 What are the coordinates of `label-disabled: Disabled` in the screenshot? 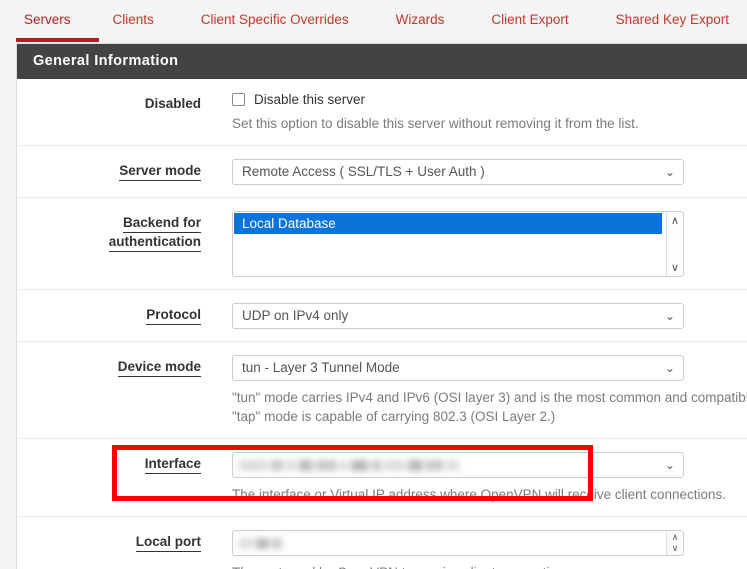 It's located at (109, 102).